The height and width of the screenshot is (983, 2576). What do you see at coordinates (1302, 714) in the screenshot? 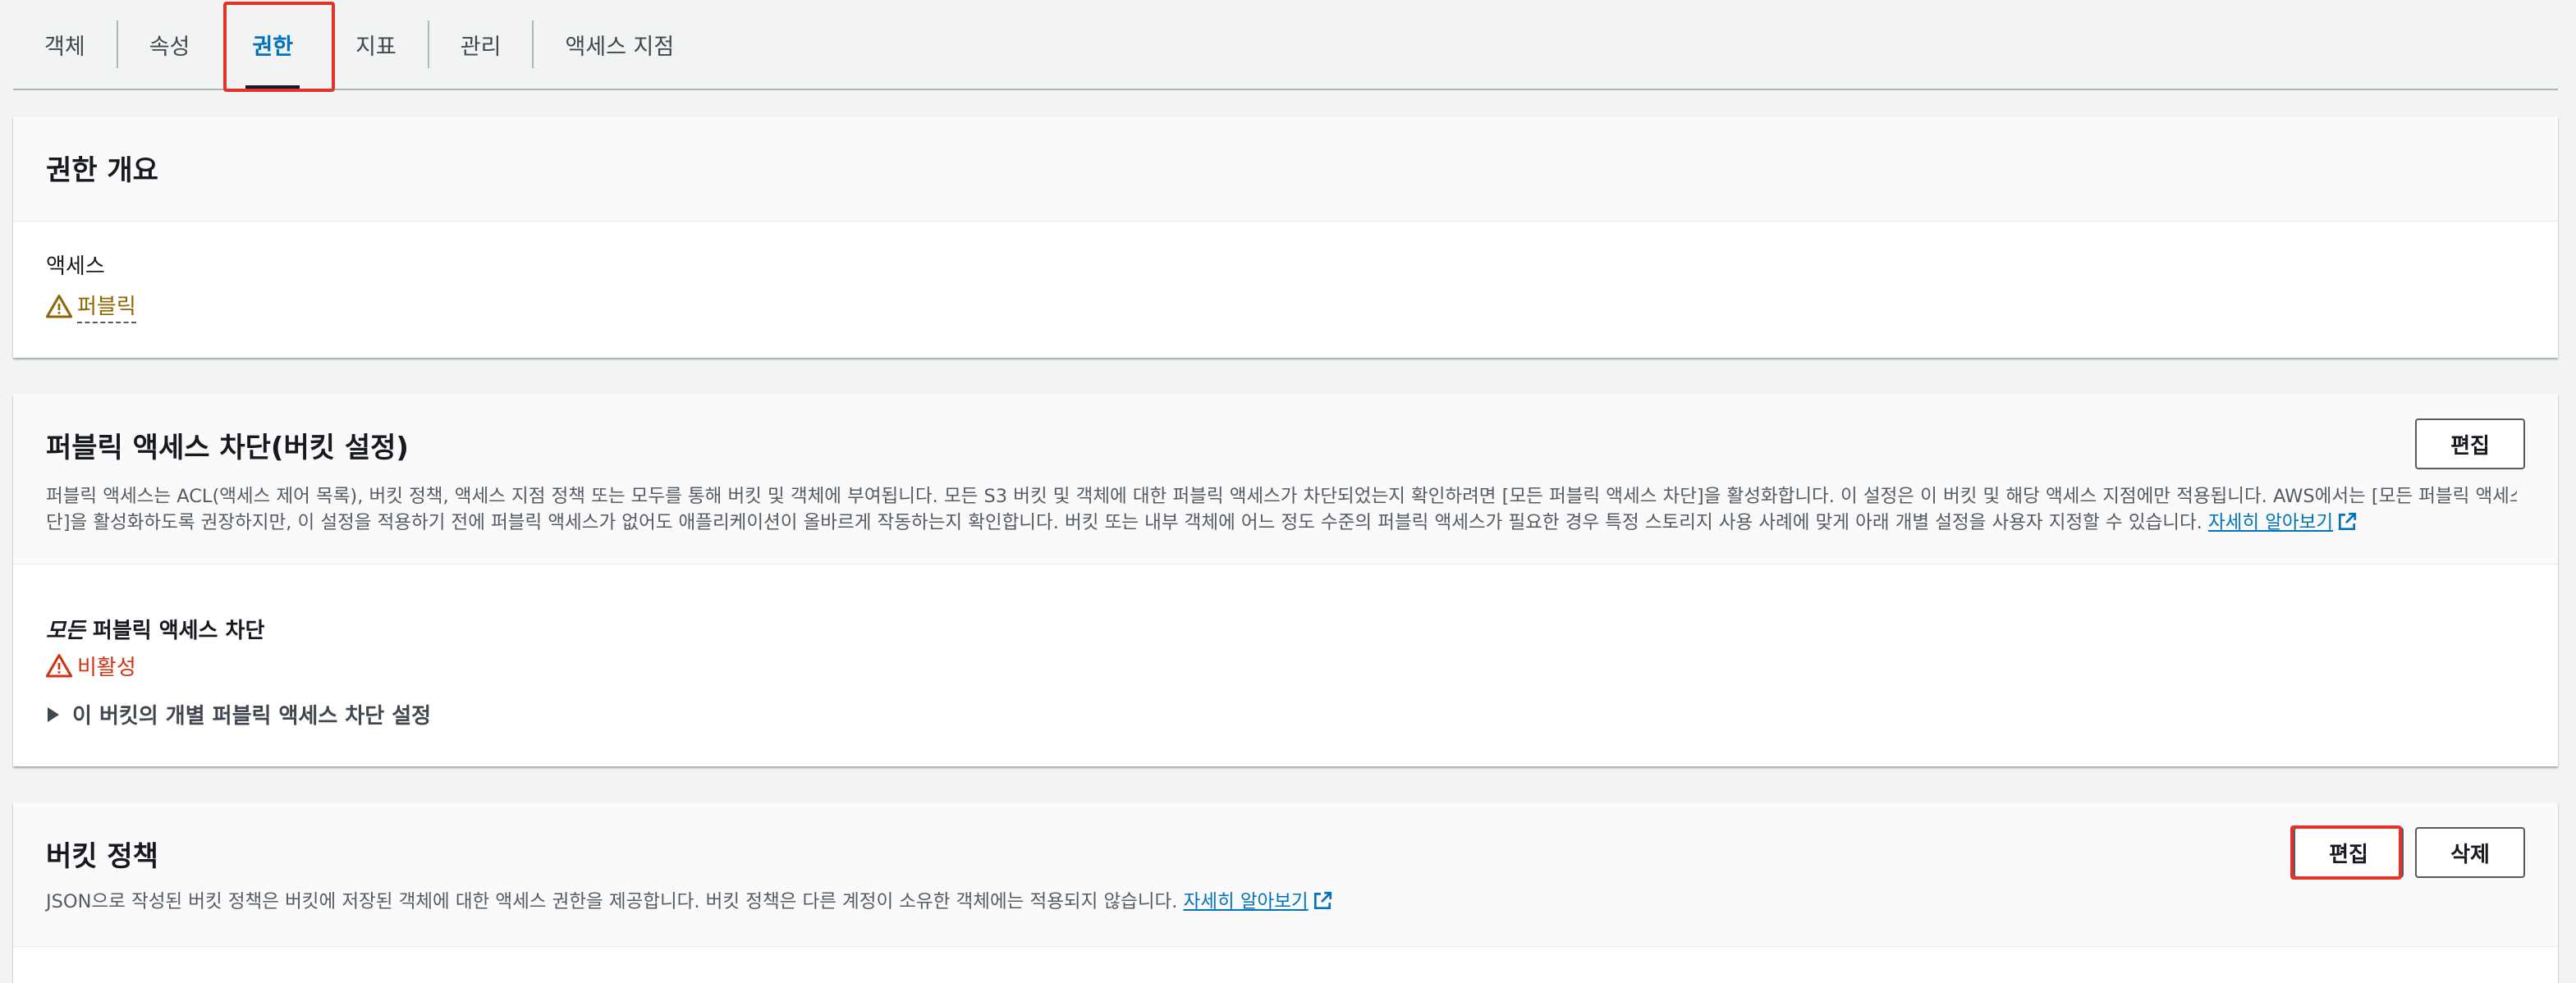
I see `individual-settings-toggle: 이 버킷의 개별 퍼블릭 액세스 차단 설정` at bounding box center [1302, 714].